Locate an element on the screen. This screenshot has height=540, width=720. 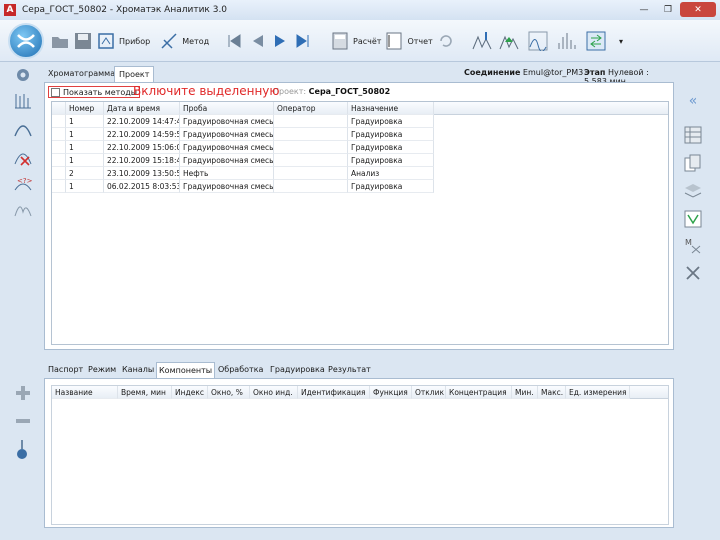
col-header-time: Время, мин is located at coordinates (145, 392).